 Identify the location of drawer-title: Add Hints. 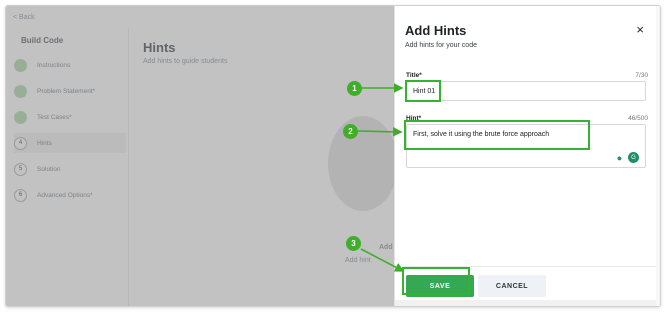
(436, 30).